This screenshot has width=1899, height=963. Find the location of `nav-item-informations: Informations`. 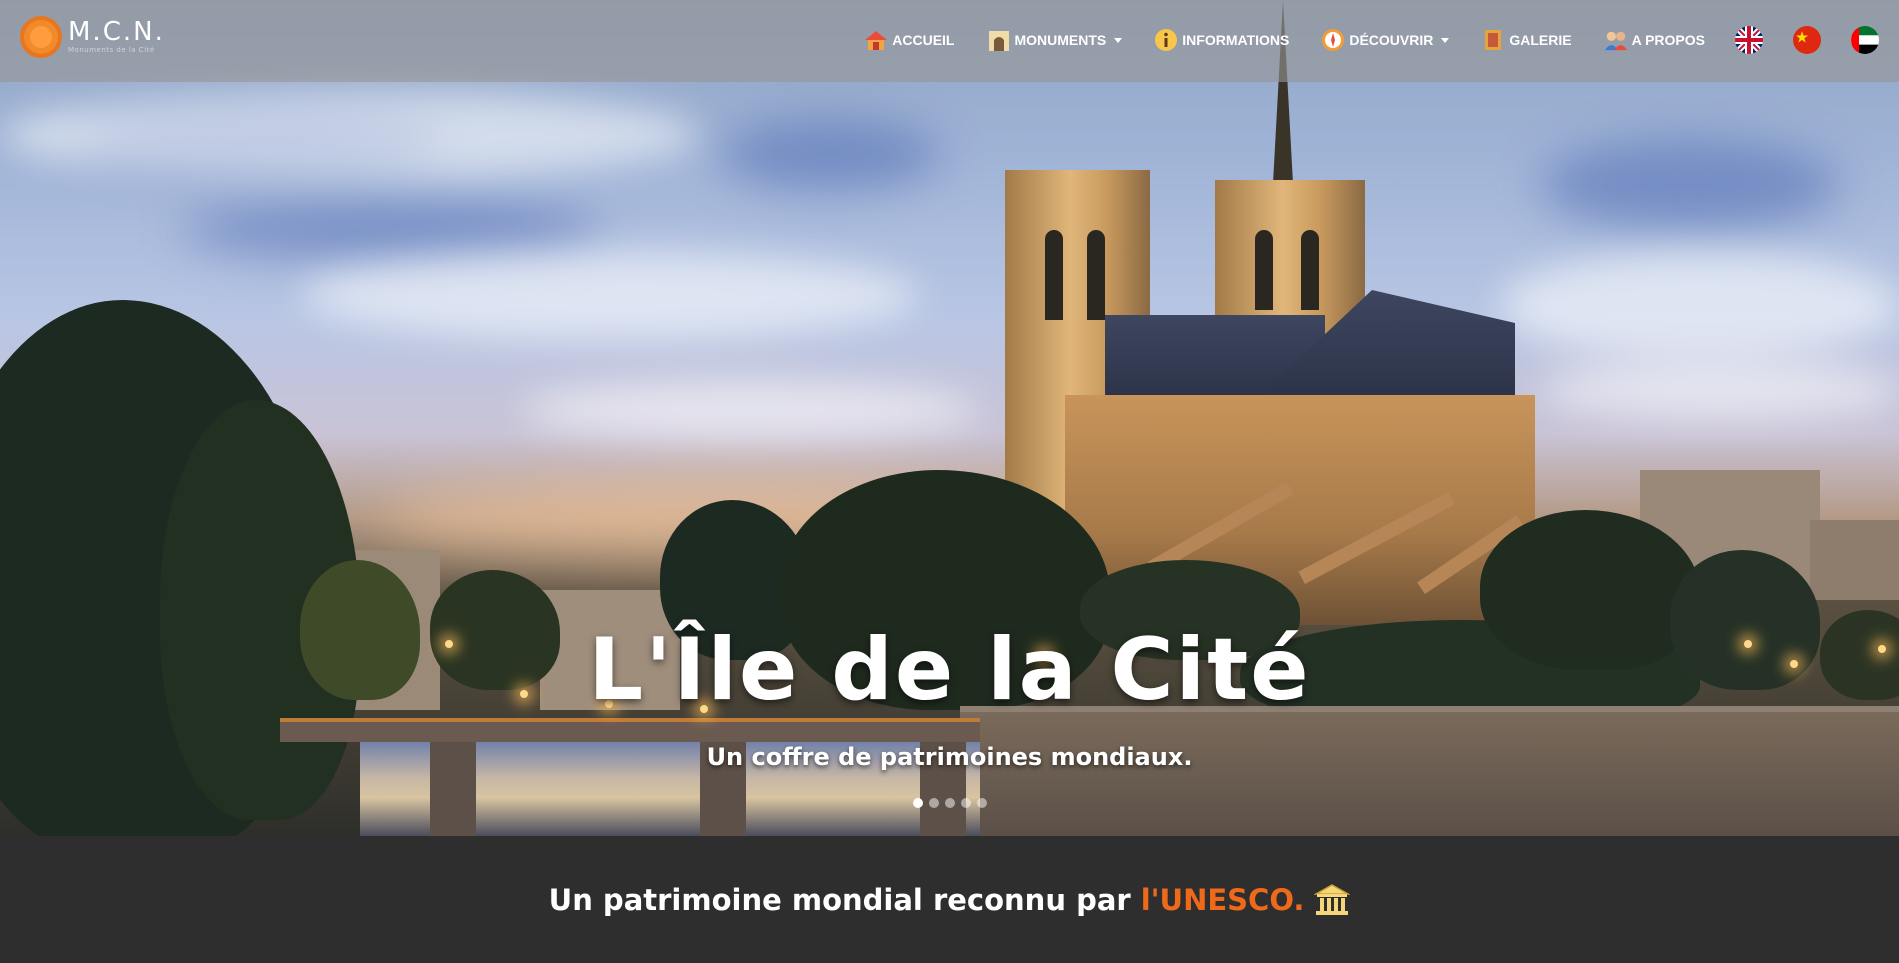

nav-item-informations: Informations is located at coordinates (1221, 40).